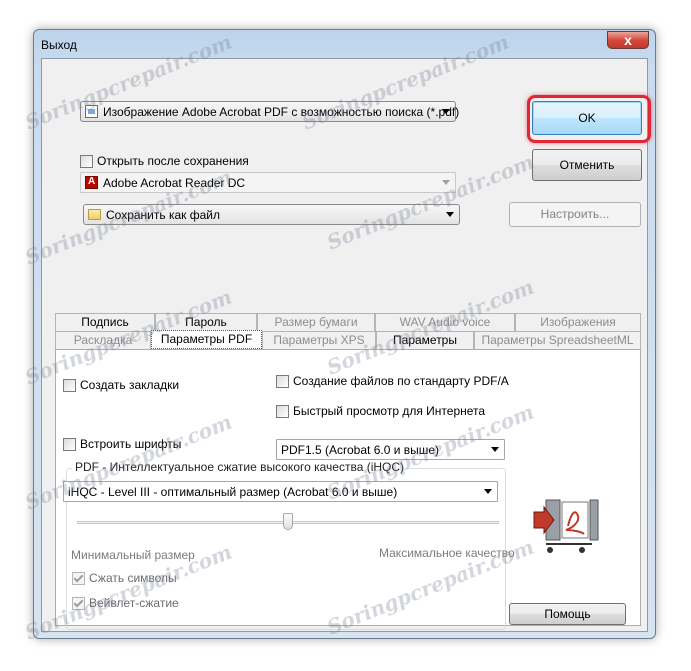  I want to click on slider-max-label: Максимальное качество, so click(447, 553).